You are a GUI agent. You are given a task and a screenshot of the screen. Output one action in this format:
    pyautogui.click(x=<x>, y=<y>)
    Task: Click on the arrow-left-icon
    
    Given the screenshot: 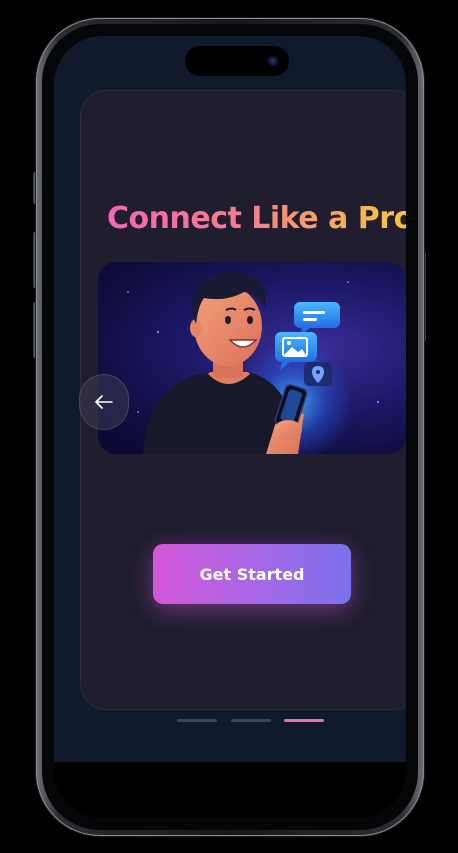 What is the action you would take?
    pyautogui.click(x=104, y=402)
    